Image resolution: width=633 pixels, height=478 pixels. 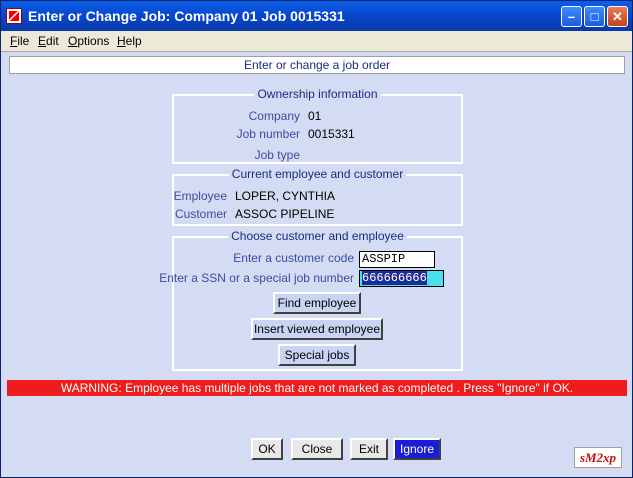 I want to click on insert-viewed-employee-button: Insert viewed employee, so click(x=317, y=329).